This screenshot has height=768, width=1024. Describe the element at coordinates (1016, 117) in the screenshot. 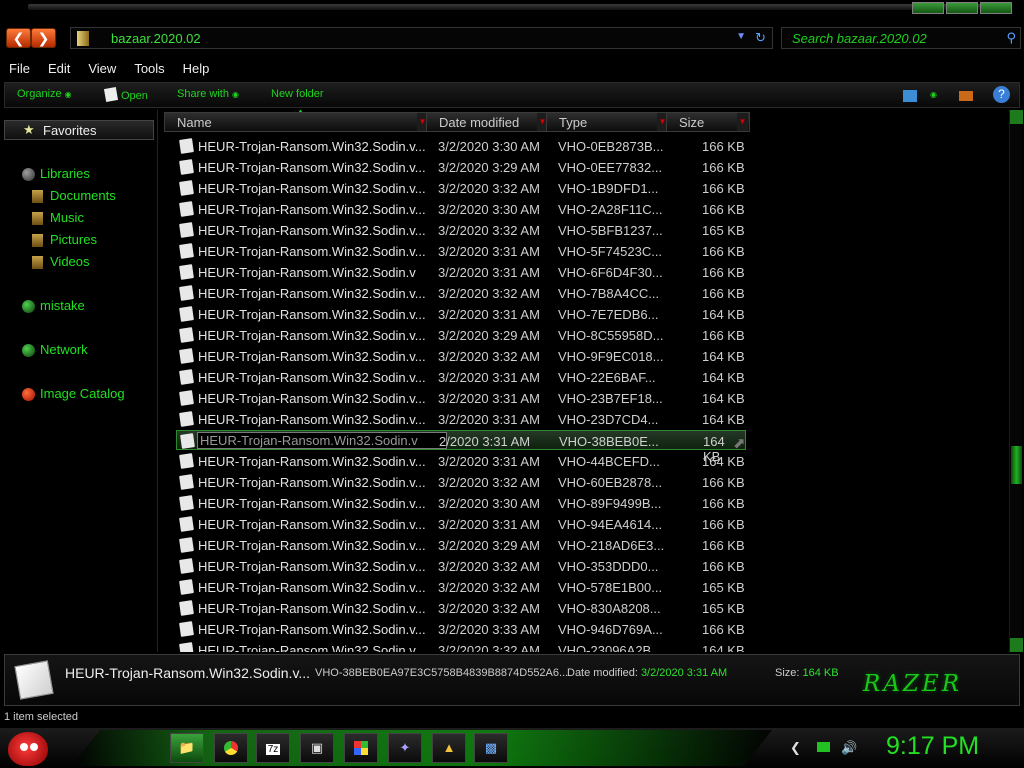

I see `scroll-up-button` at that location.